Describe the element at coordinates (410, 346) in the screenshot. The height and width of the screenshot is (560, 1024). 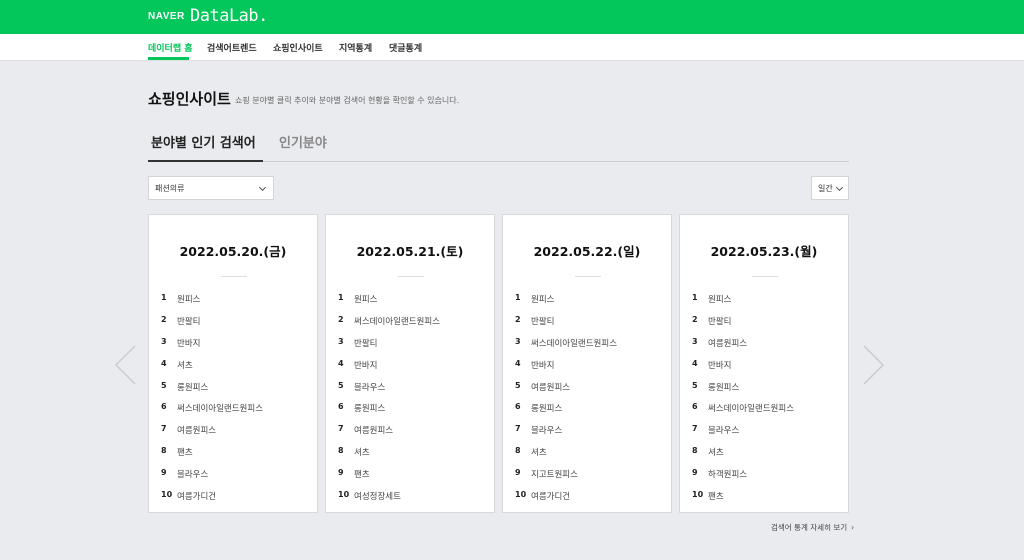
I see `rank-item: 3 반팔티` at that location.